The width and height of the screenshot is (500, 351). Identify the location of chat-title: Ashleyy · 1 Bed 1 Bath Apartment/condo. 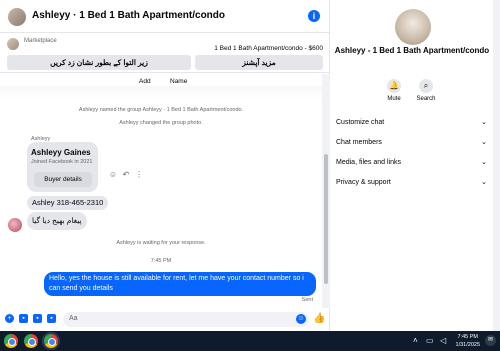
(128, 15).